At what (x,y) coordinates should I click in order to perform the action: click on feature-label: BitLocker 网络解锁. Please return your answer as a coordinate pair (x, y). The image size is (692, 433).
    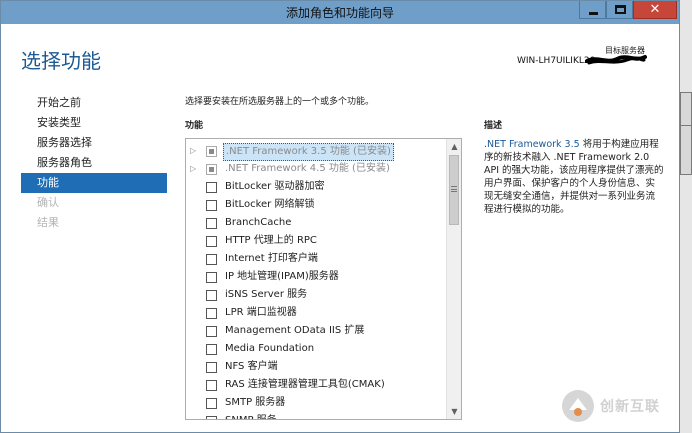
    Looking at the image, I should click on (270, 204).